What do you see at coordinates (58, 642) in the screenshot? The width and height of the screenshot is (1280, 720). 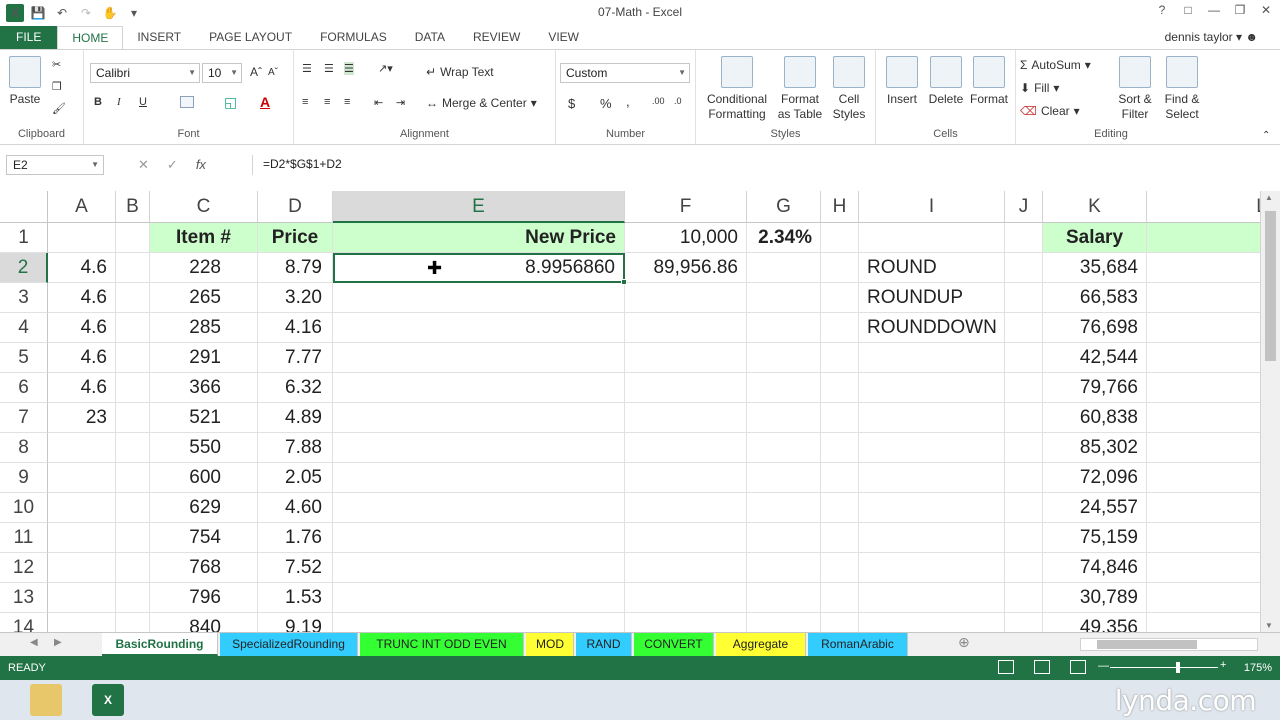 I see `next-sheet-icon: ▶` at bounding box center [58, 642].